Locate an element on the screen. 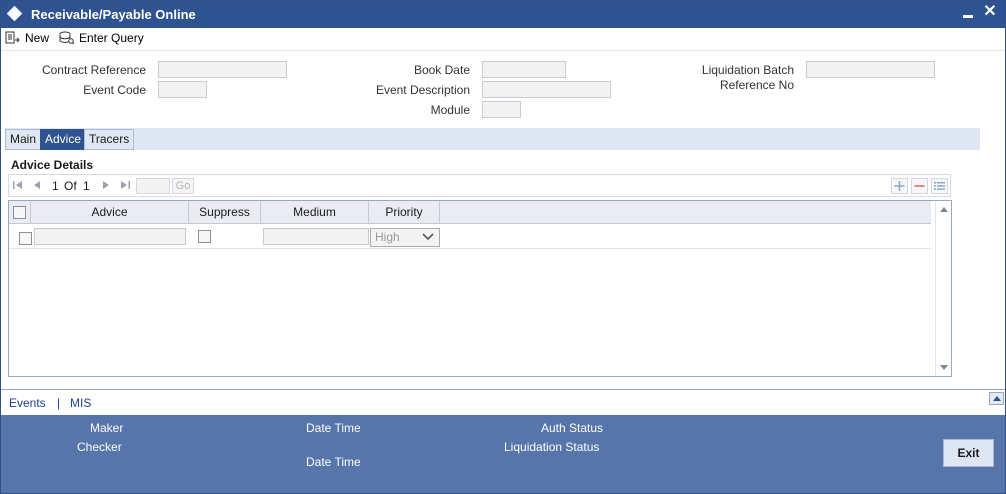  reference-no-label: Reference No is located at coordinates (756, 85).